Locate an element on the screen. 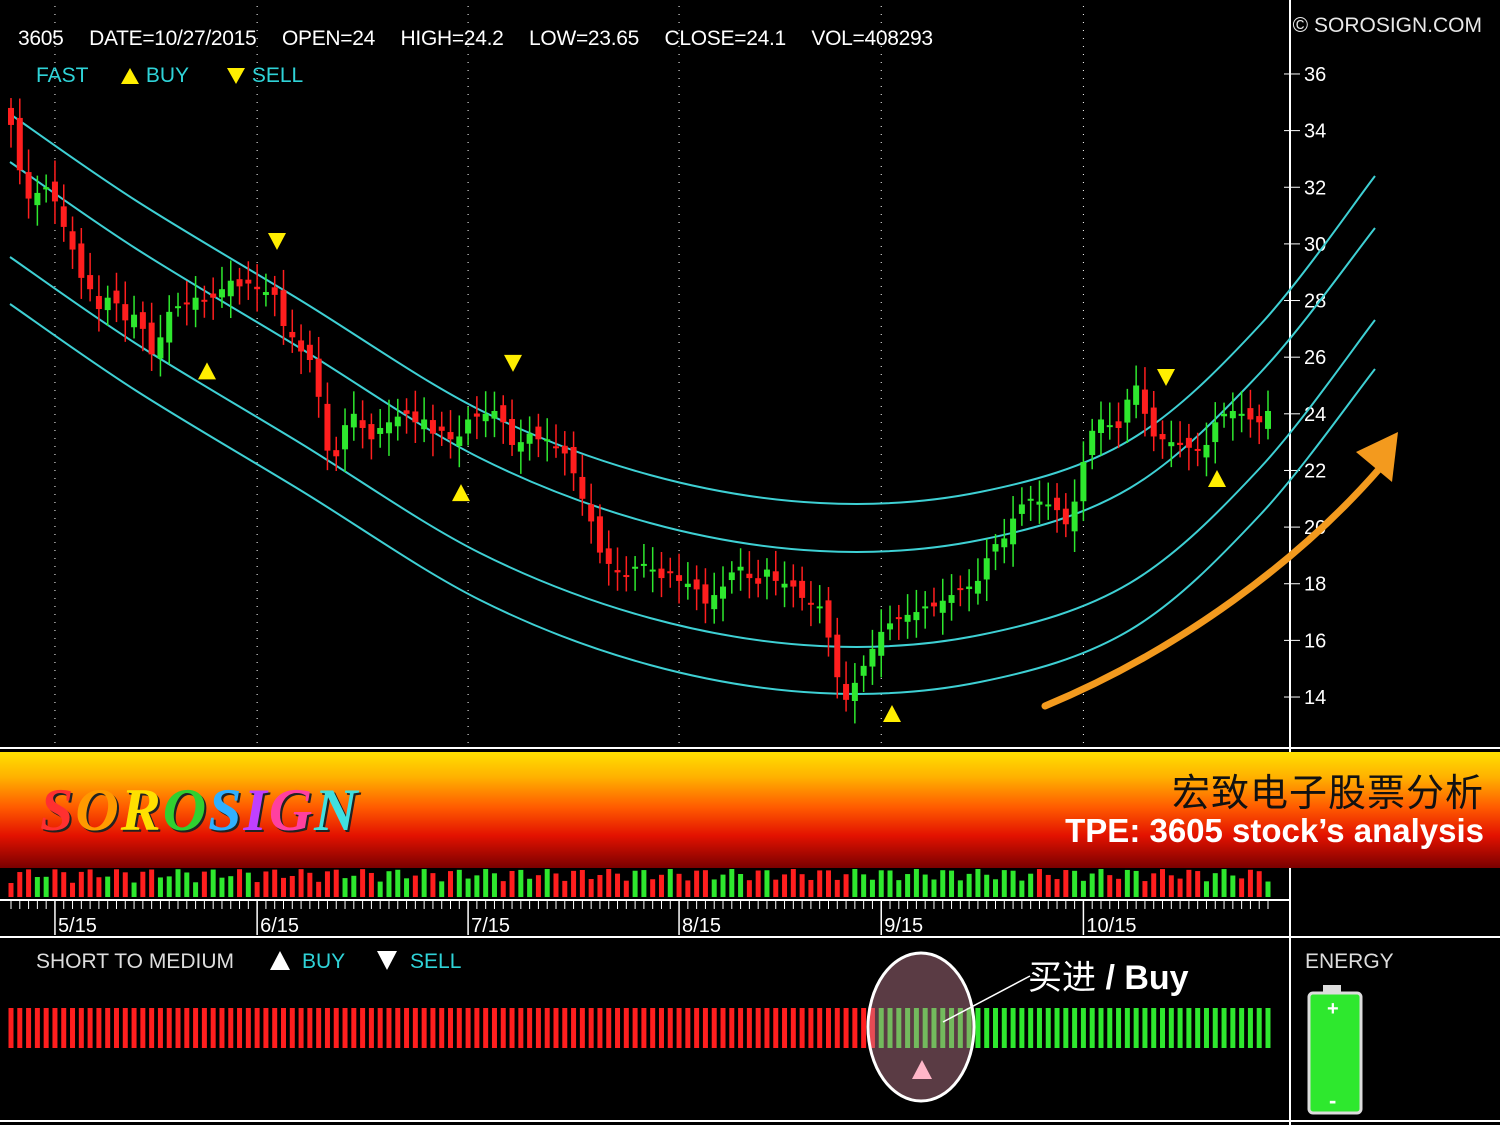  y-tick-label: 30 is located at coordinates (1315, 245).